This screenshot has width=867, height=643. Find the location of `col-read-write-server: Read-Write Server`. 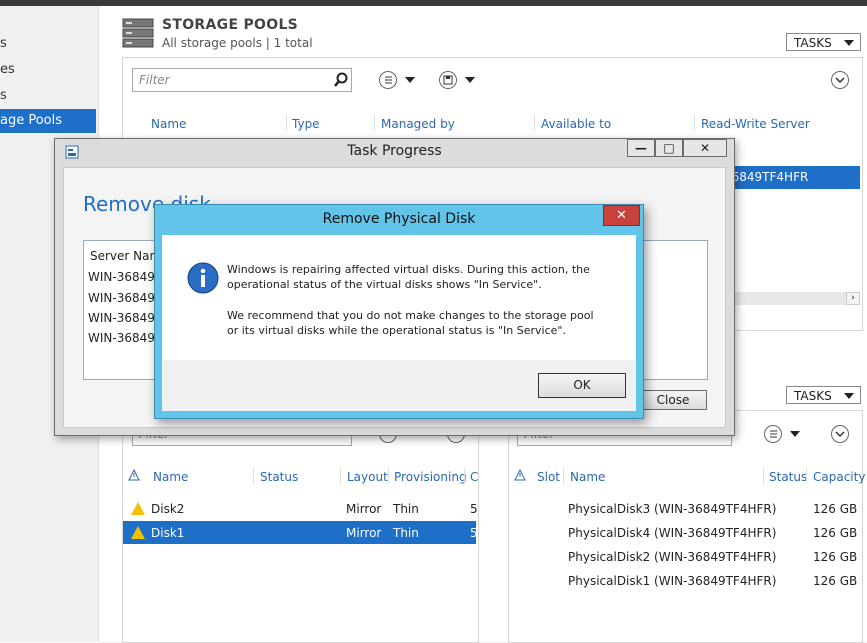

col-read-write-server: Read-Write Server is located at coordinates (755, 124).